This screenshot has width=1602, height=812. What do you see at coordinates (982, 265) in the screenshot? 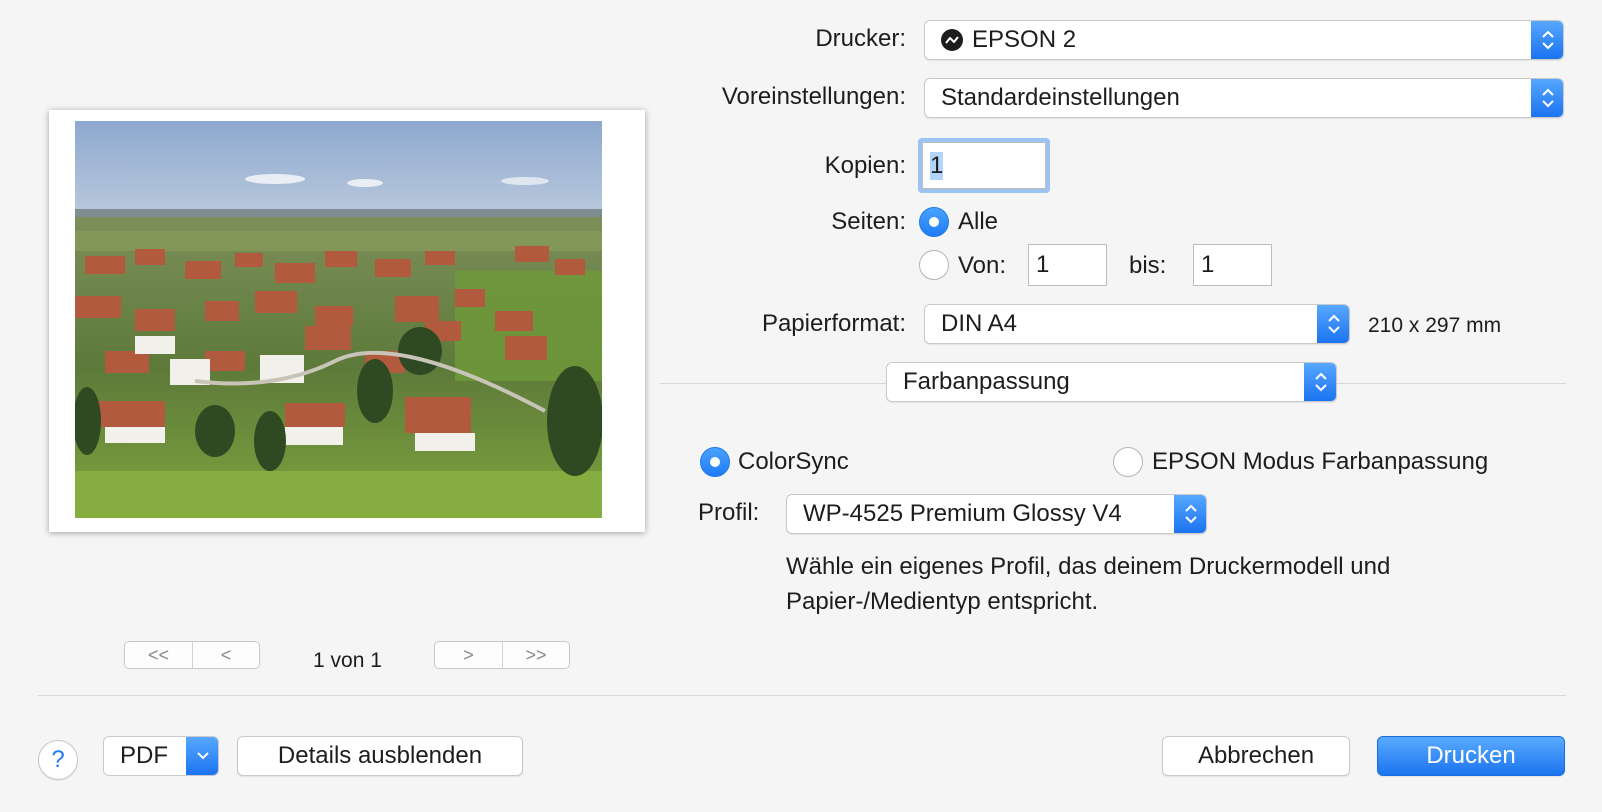
I see `pages-from-label: Von:` at bounding box center [982, 265].